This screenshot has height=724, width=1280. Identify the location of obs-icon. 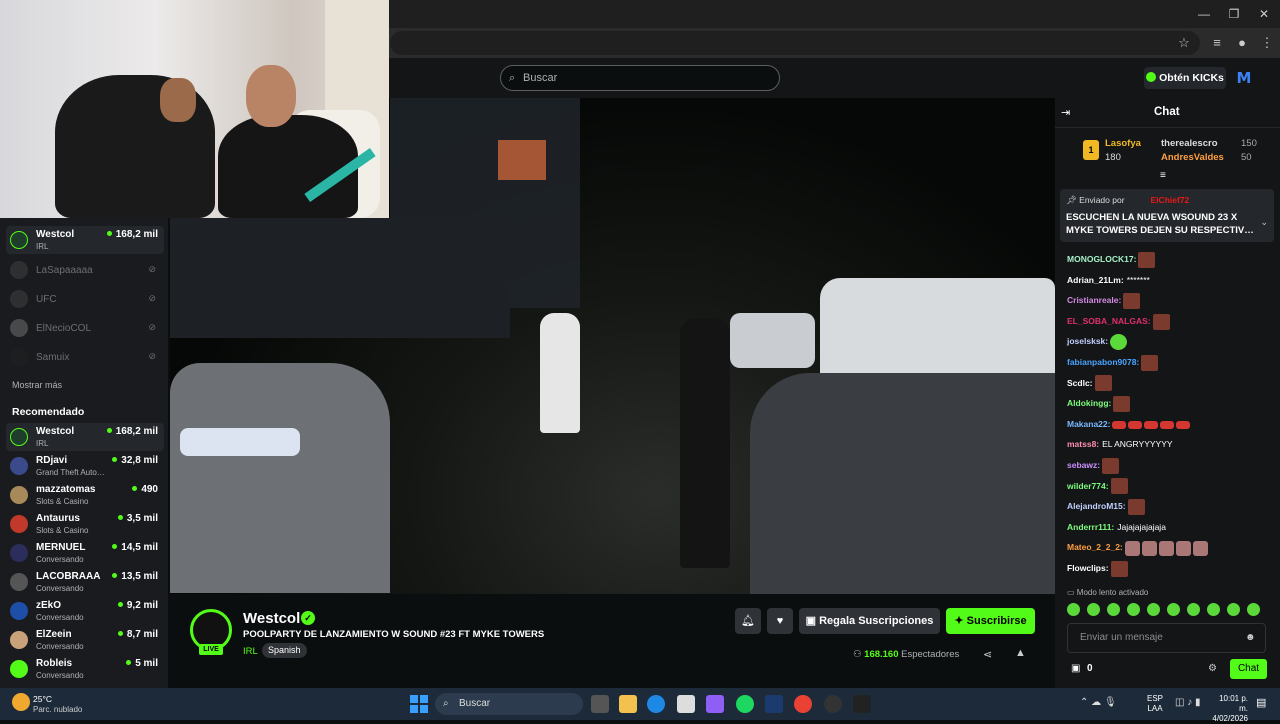
(833, 704).